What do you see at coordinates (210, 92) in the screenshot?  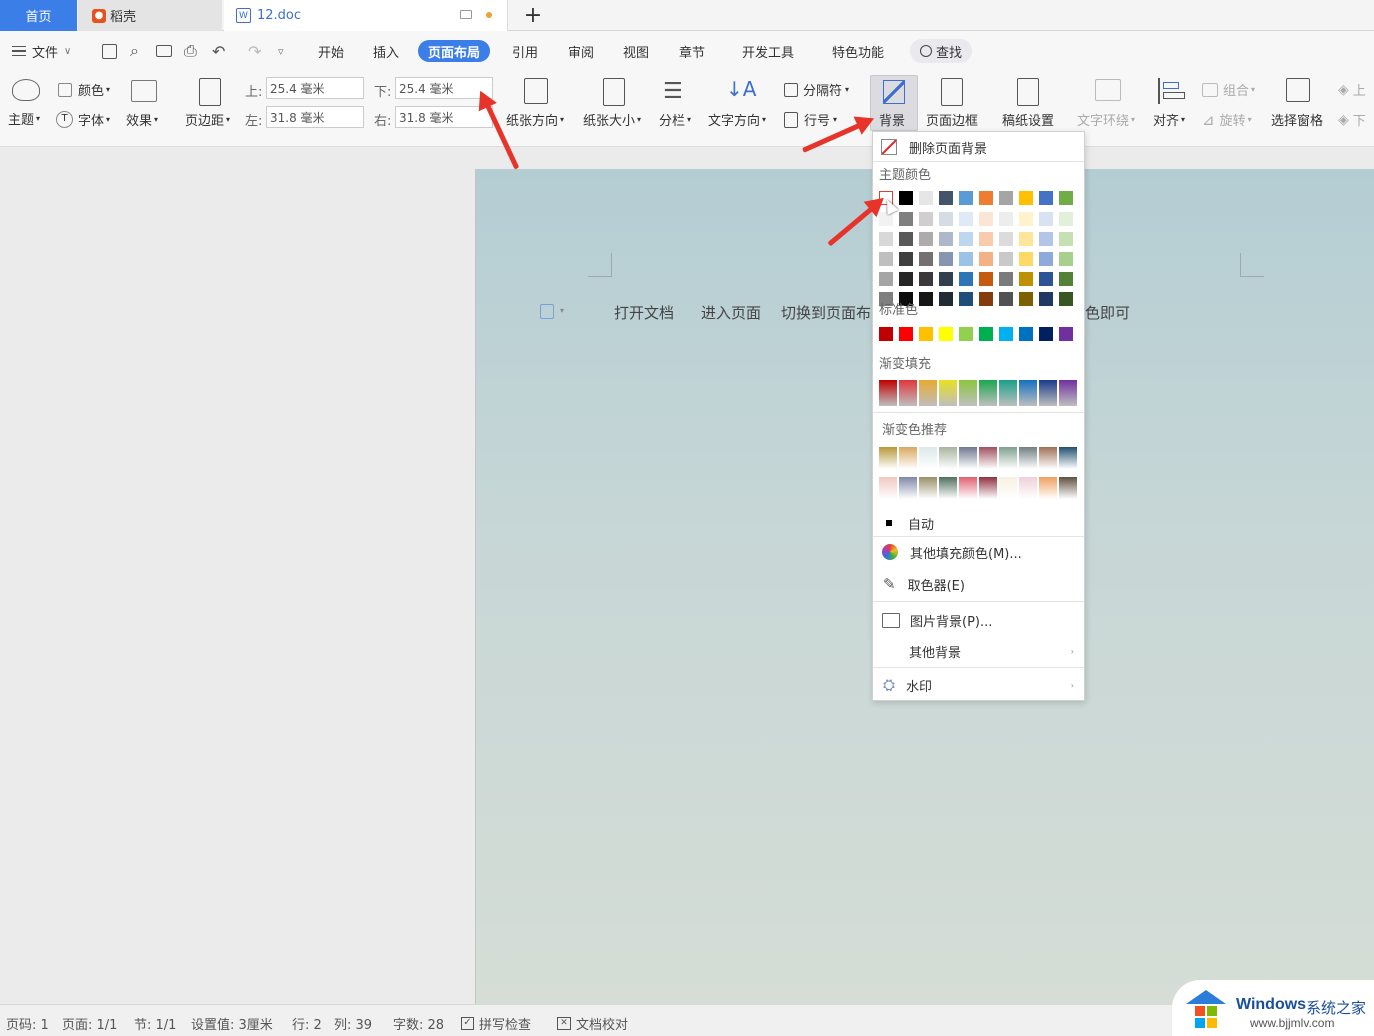 I see `margins-icon` at bounding box center [210, 92].